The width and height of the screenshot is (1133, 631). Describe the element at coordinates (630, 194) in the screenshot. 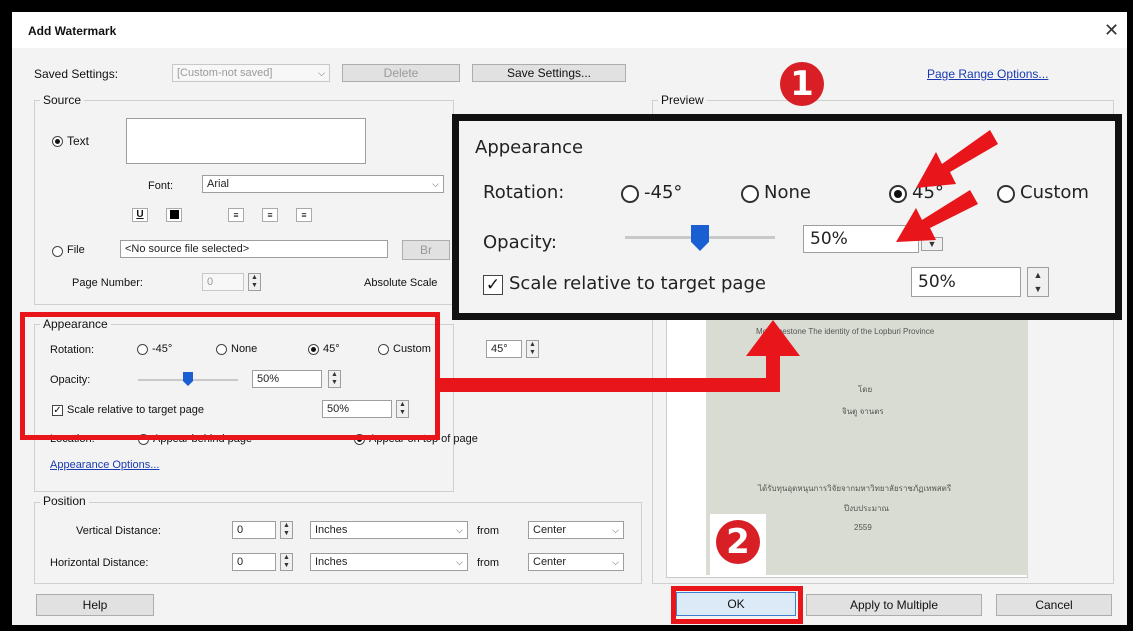

I see `zoom-rotation-minus45-radio` at that location.